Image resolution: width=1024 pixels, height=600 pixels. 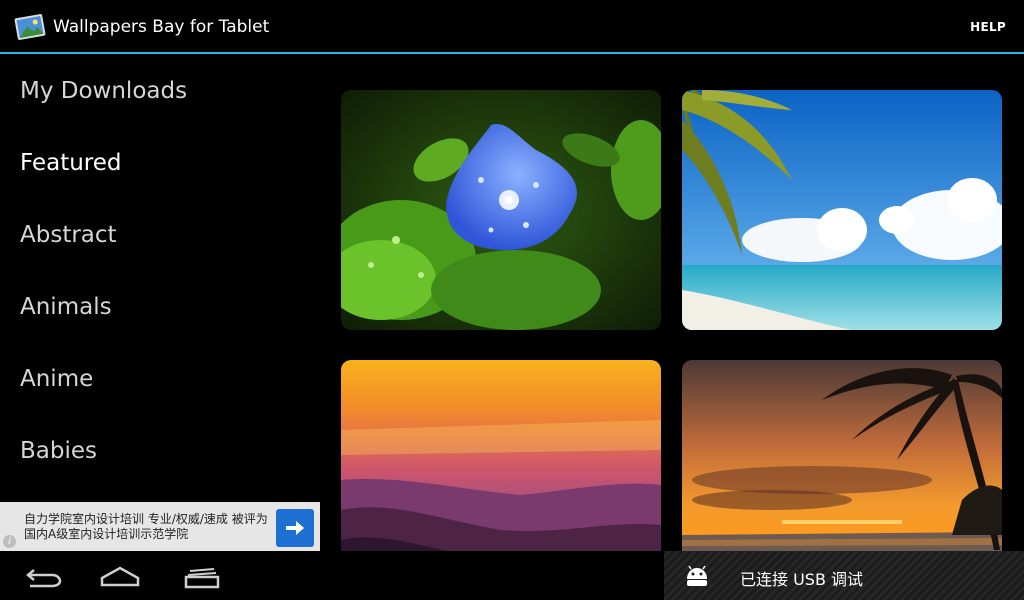 What do you see at coordinates (512, 27) in the screenshot?
I see `action-bar: Wallpapers Bay for Tablet HELP` at bounding box center [512, 27].